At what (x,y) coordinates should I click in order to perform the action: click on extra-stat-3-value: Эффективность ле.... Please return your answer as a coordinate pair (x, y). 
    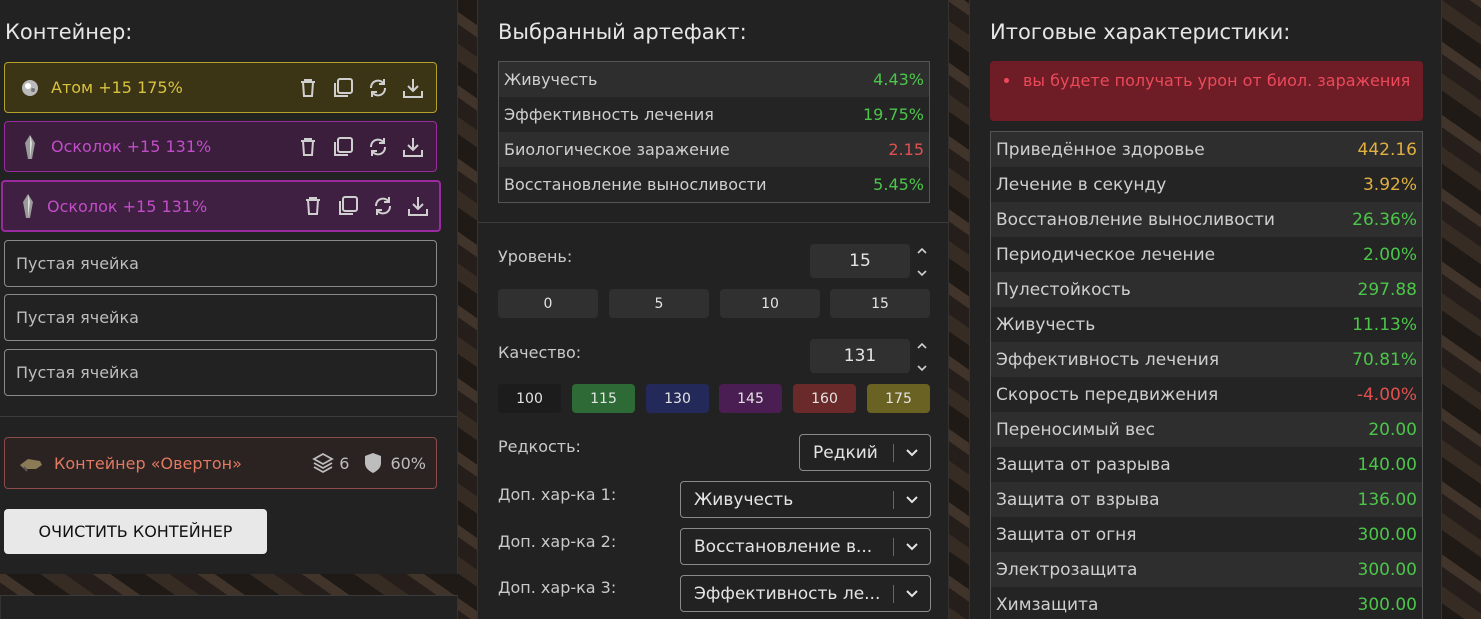
    Looking at the image, I should click on (787, 593).